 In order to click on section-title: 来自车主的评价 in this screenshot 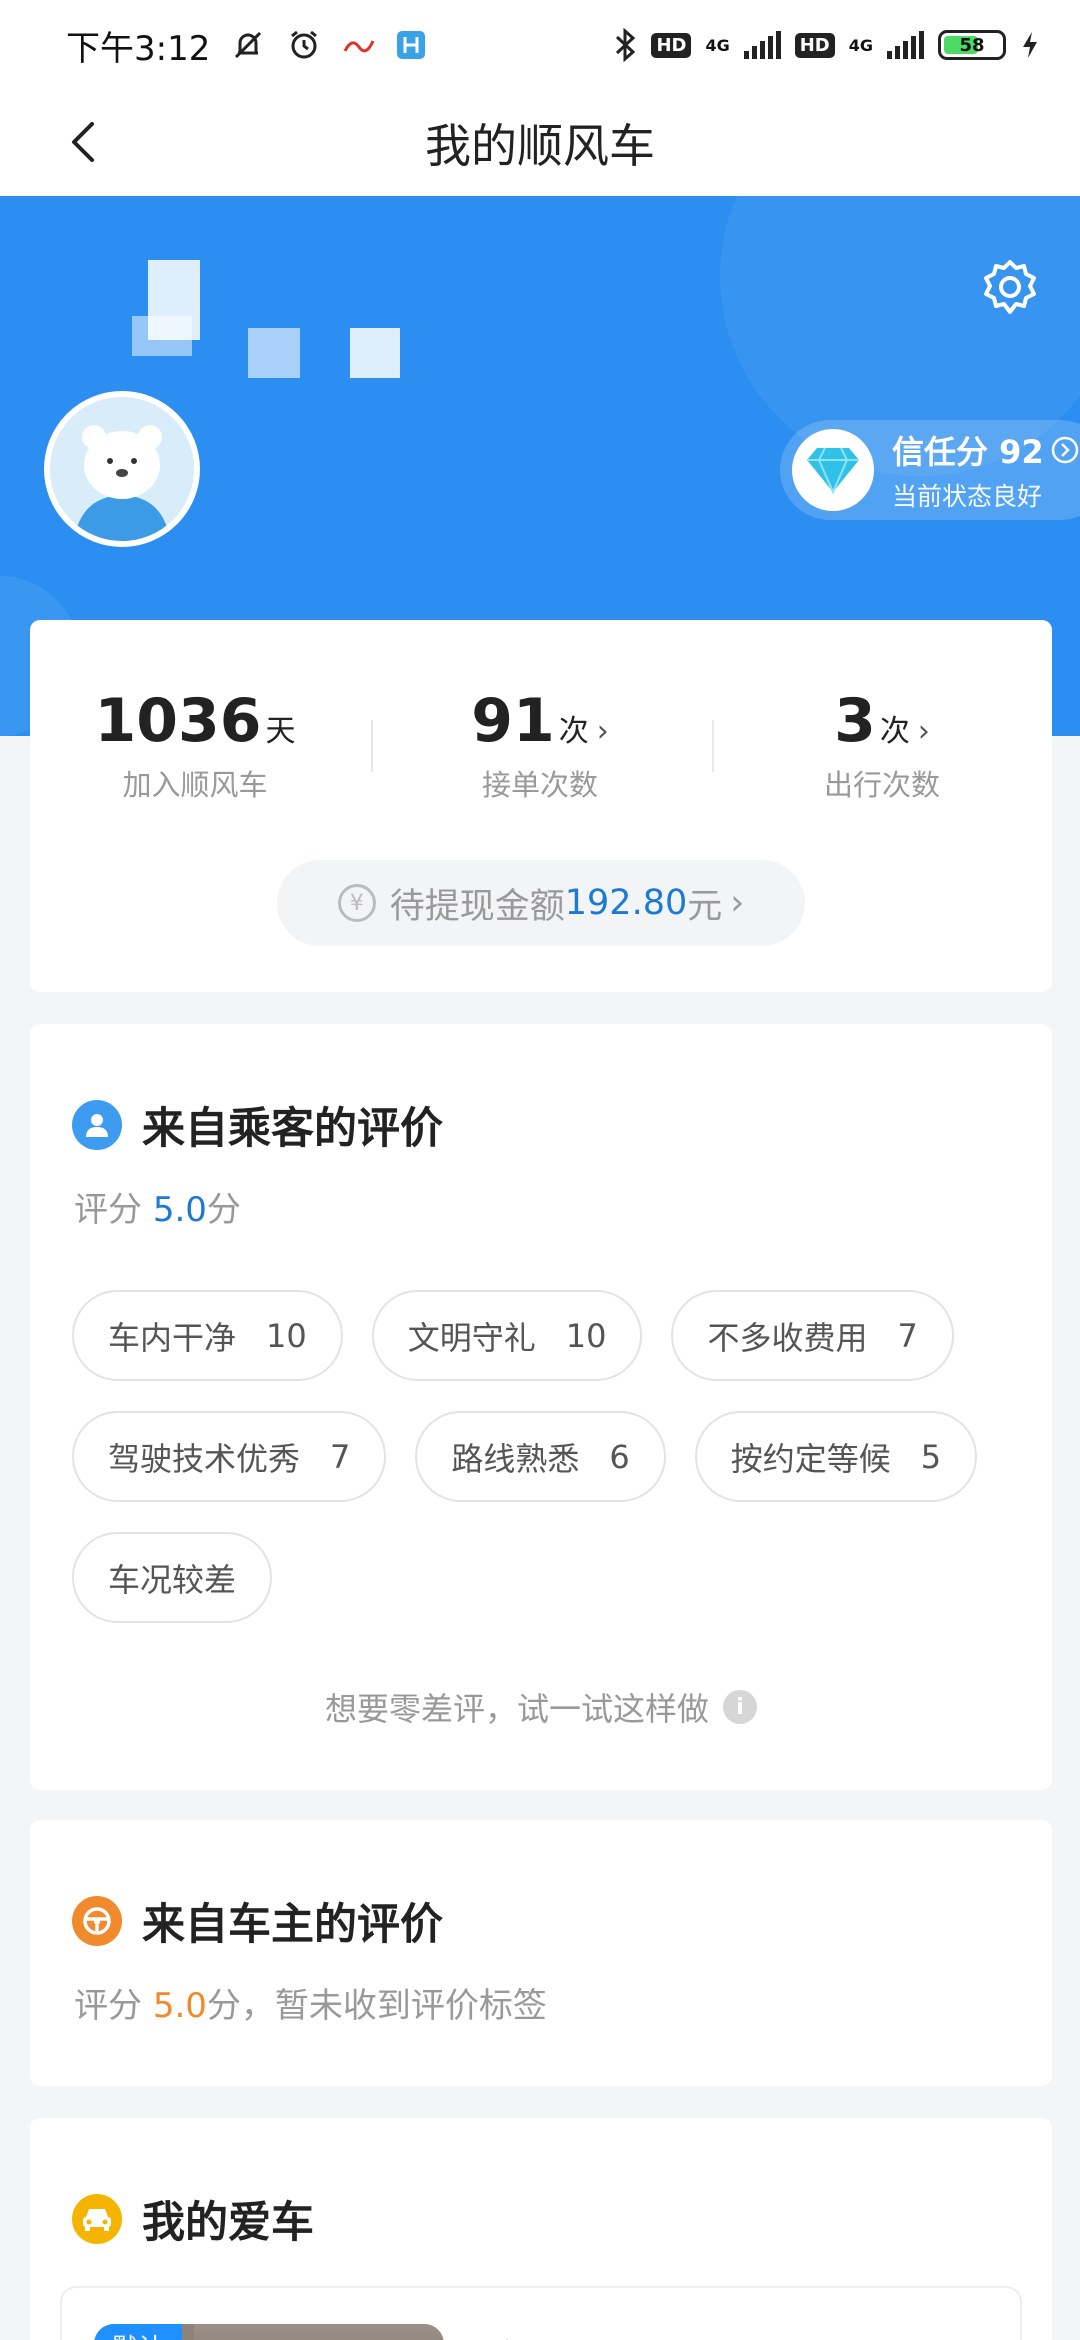, I will do `click(292, 1925)`.